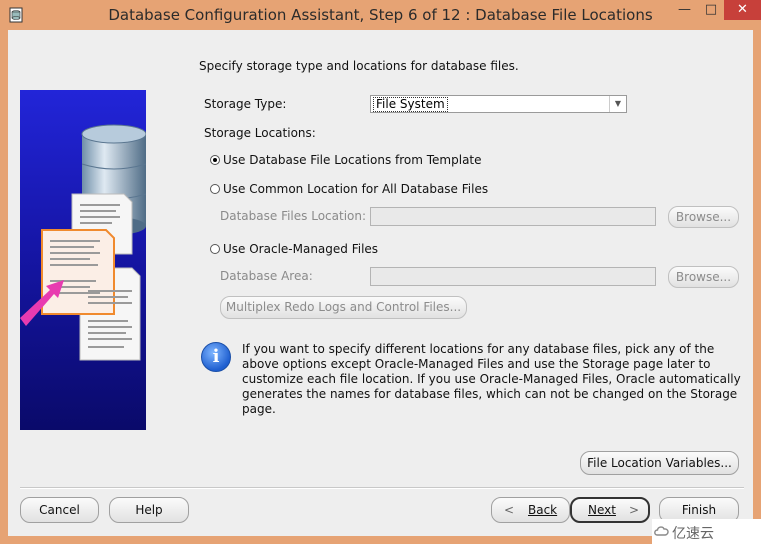  I want to click on cancel-button: Cancel, so click(59, 510).